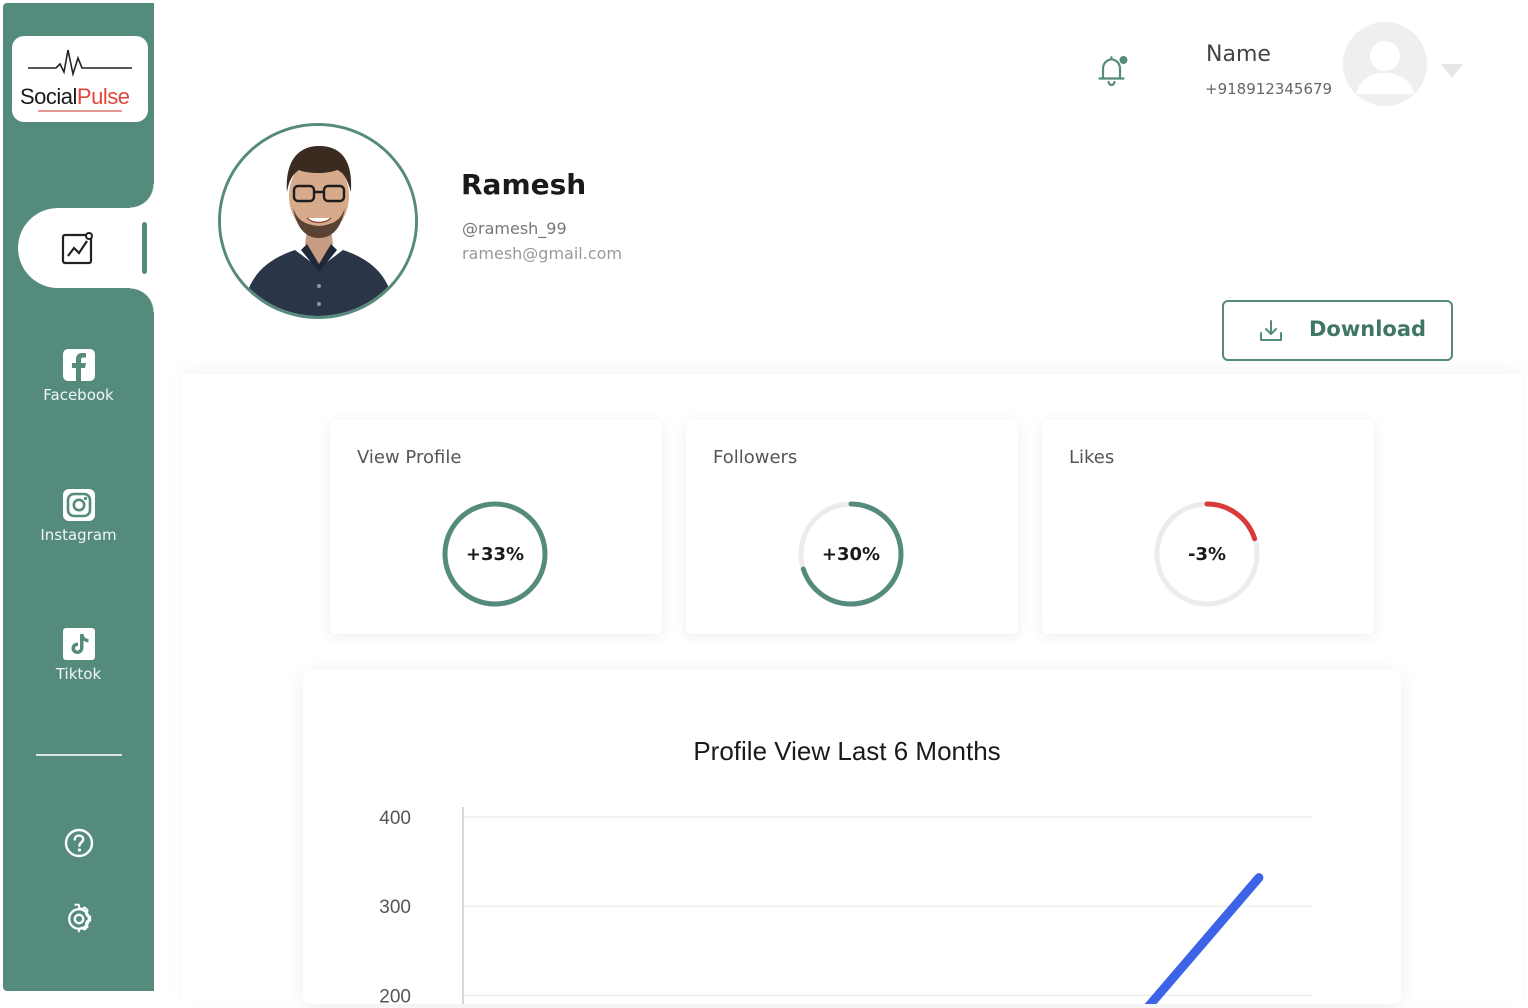 The image size is (1528, 1008). Describe the element at coordinates (1204, 938) in the screenshot. I see `series-line` at that location.